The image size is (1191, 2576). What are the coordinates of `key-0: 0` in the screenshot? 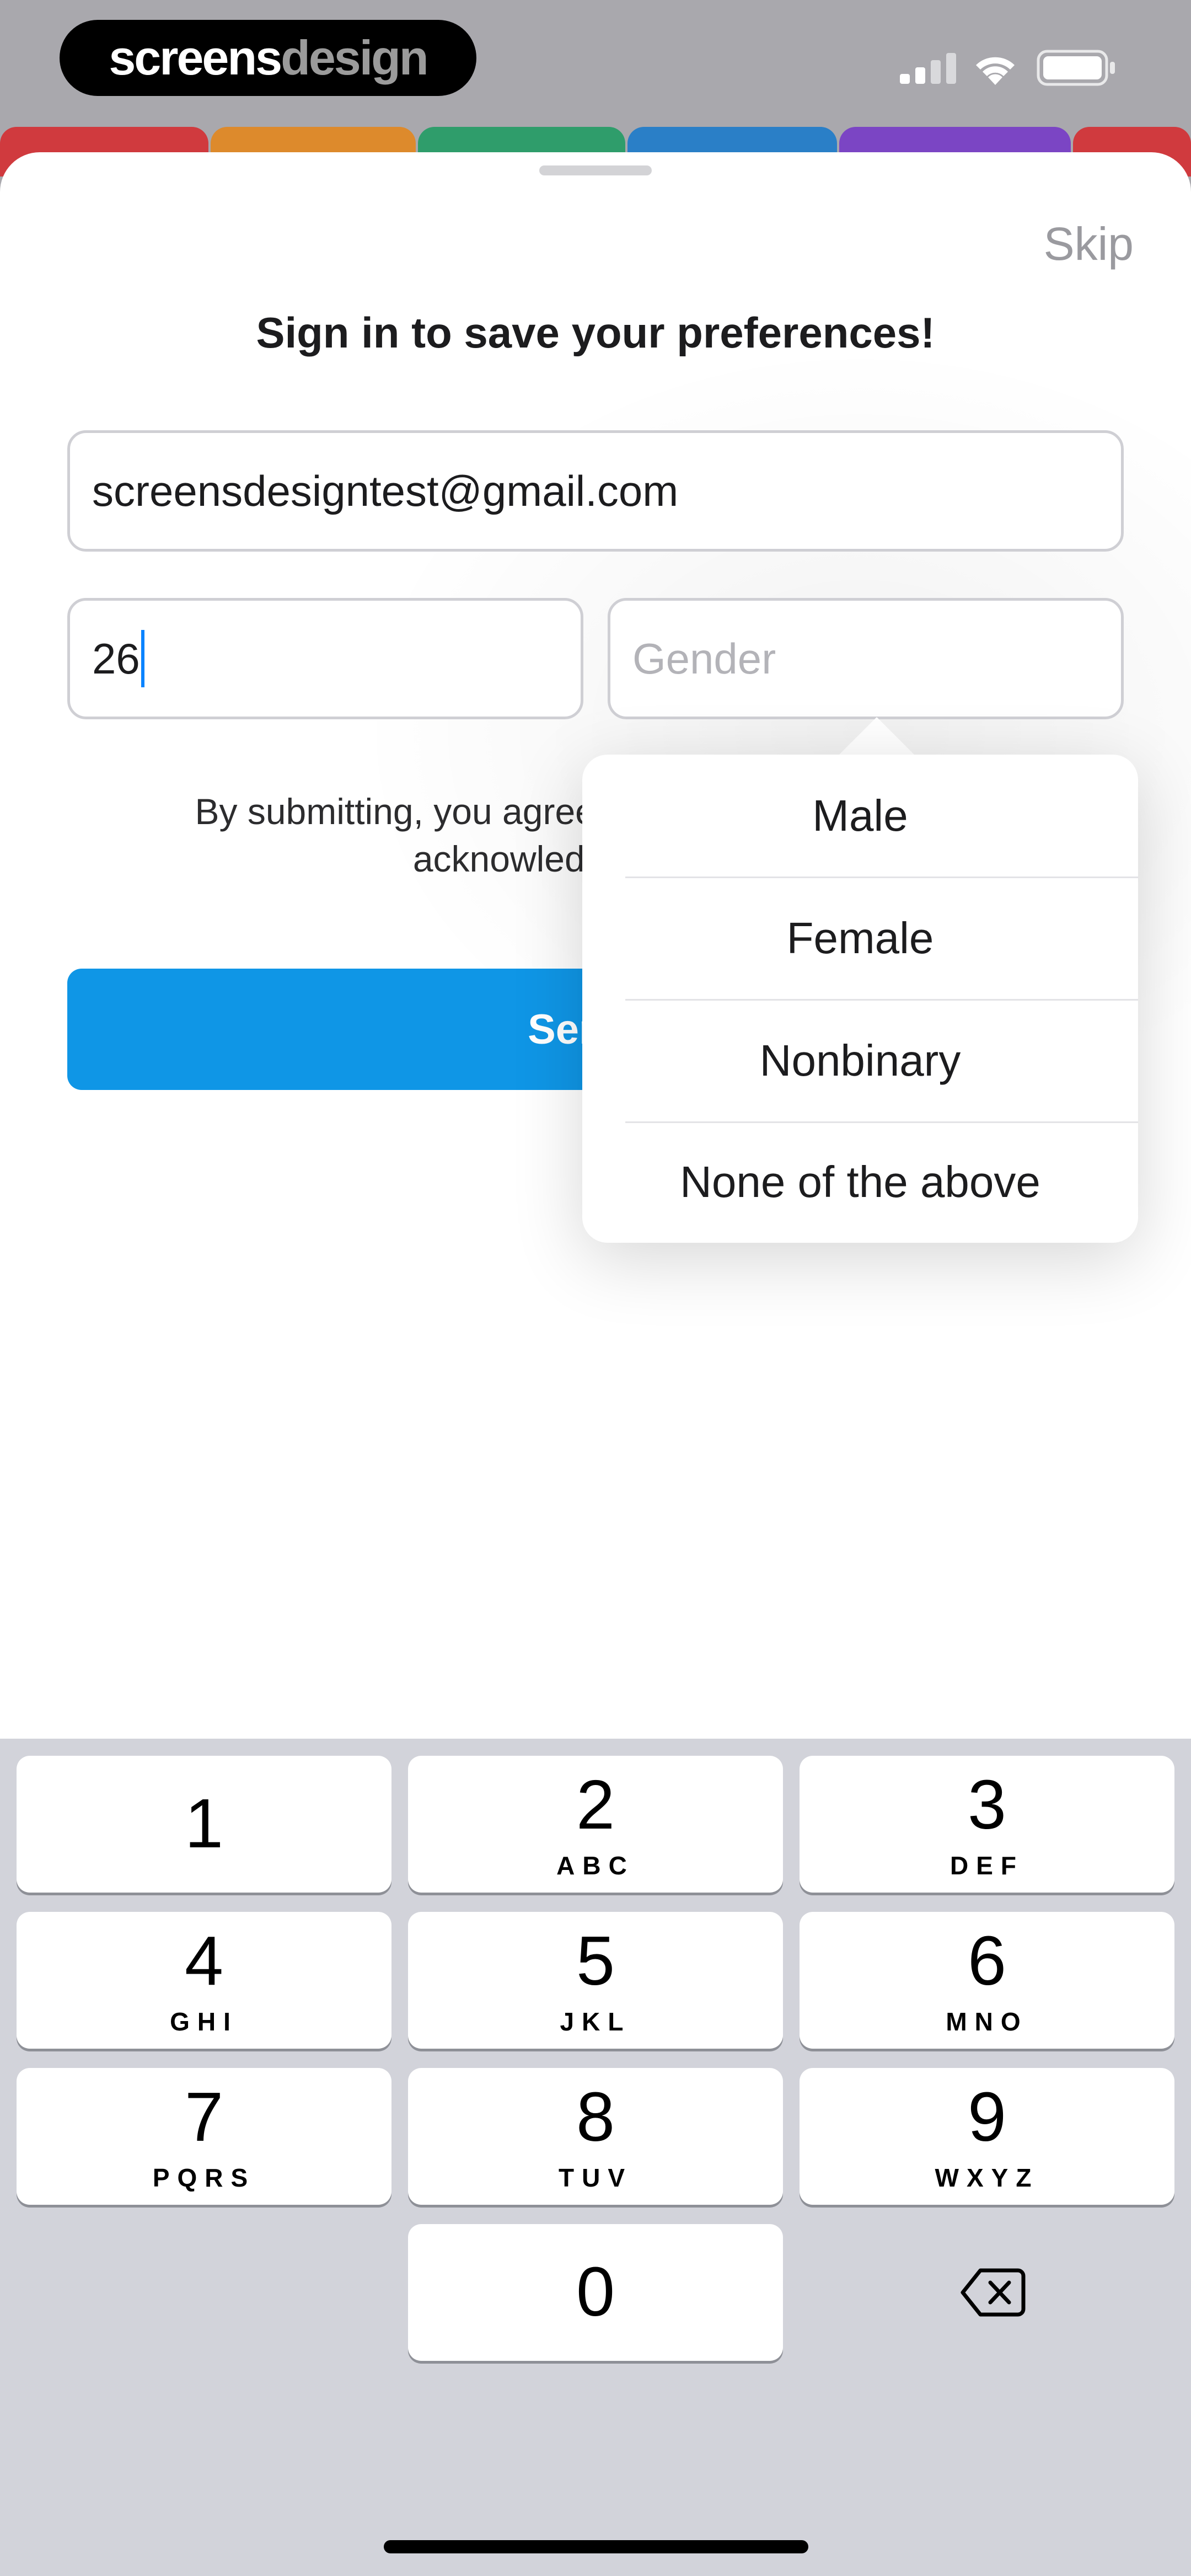 It's located at (595, 2292).